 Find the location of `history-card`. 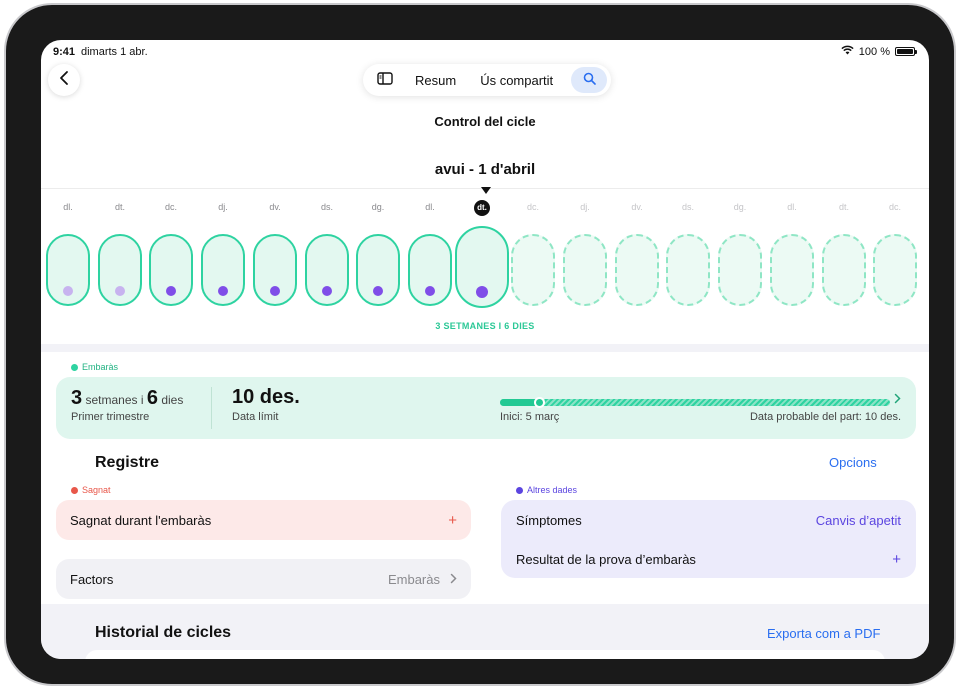

history-card is located at coordinates (485, 654).